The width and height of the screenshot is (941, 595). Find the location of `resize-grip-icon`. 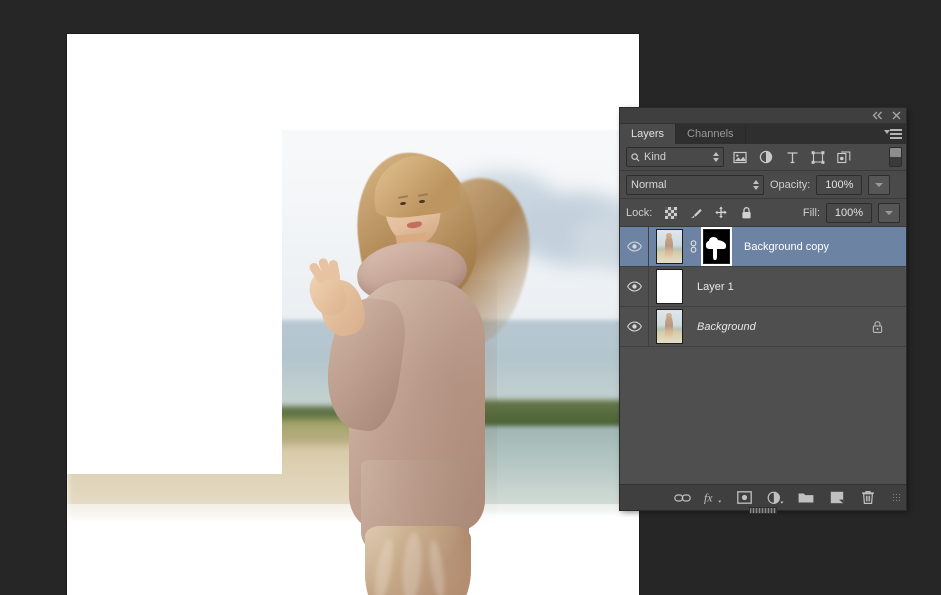

resize-grip-icon is located at coordinates (897, 497).